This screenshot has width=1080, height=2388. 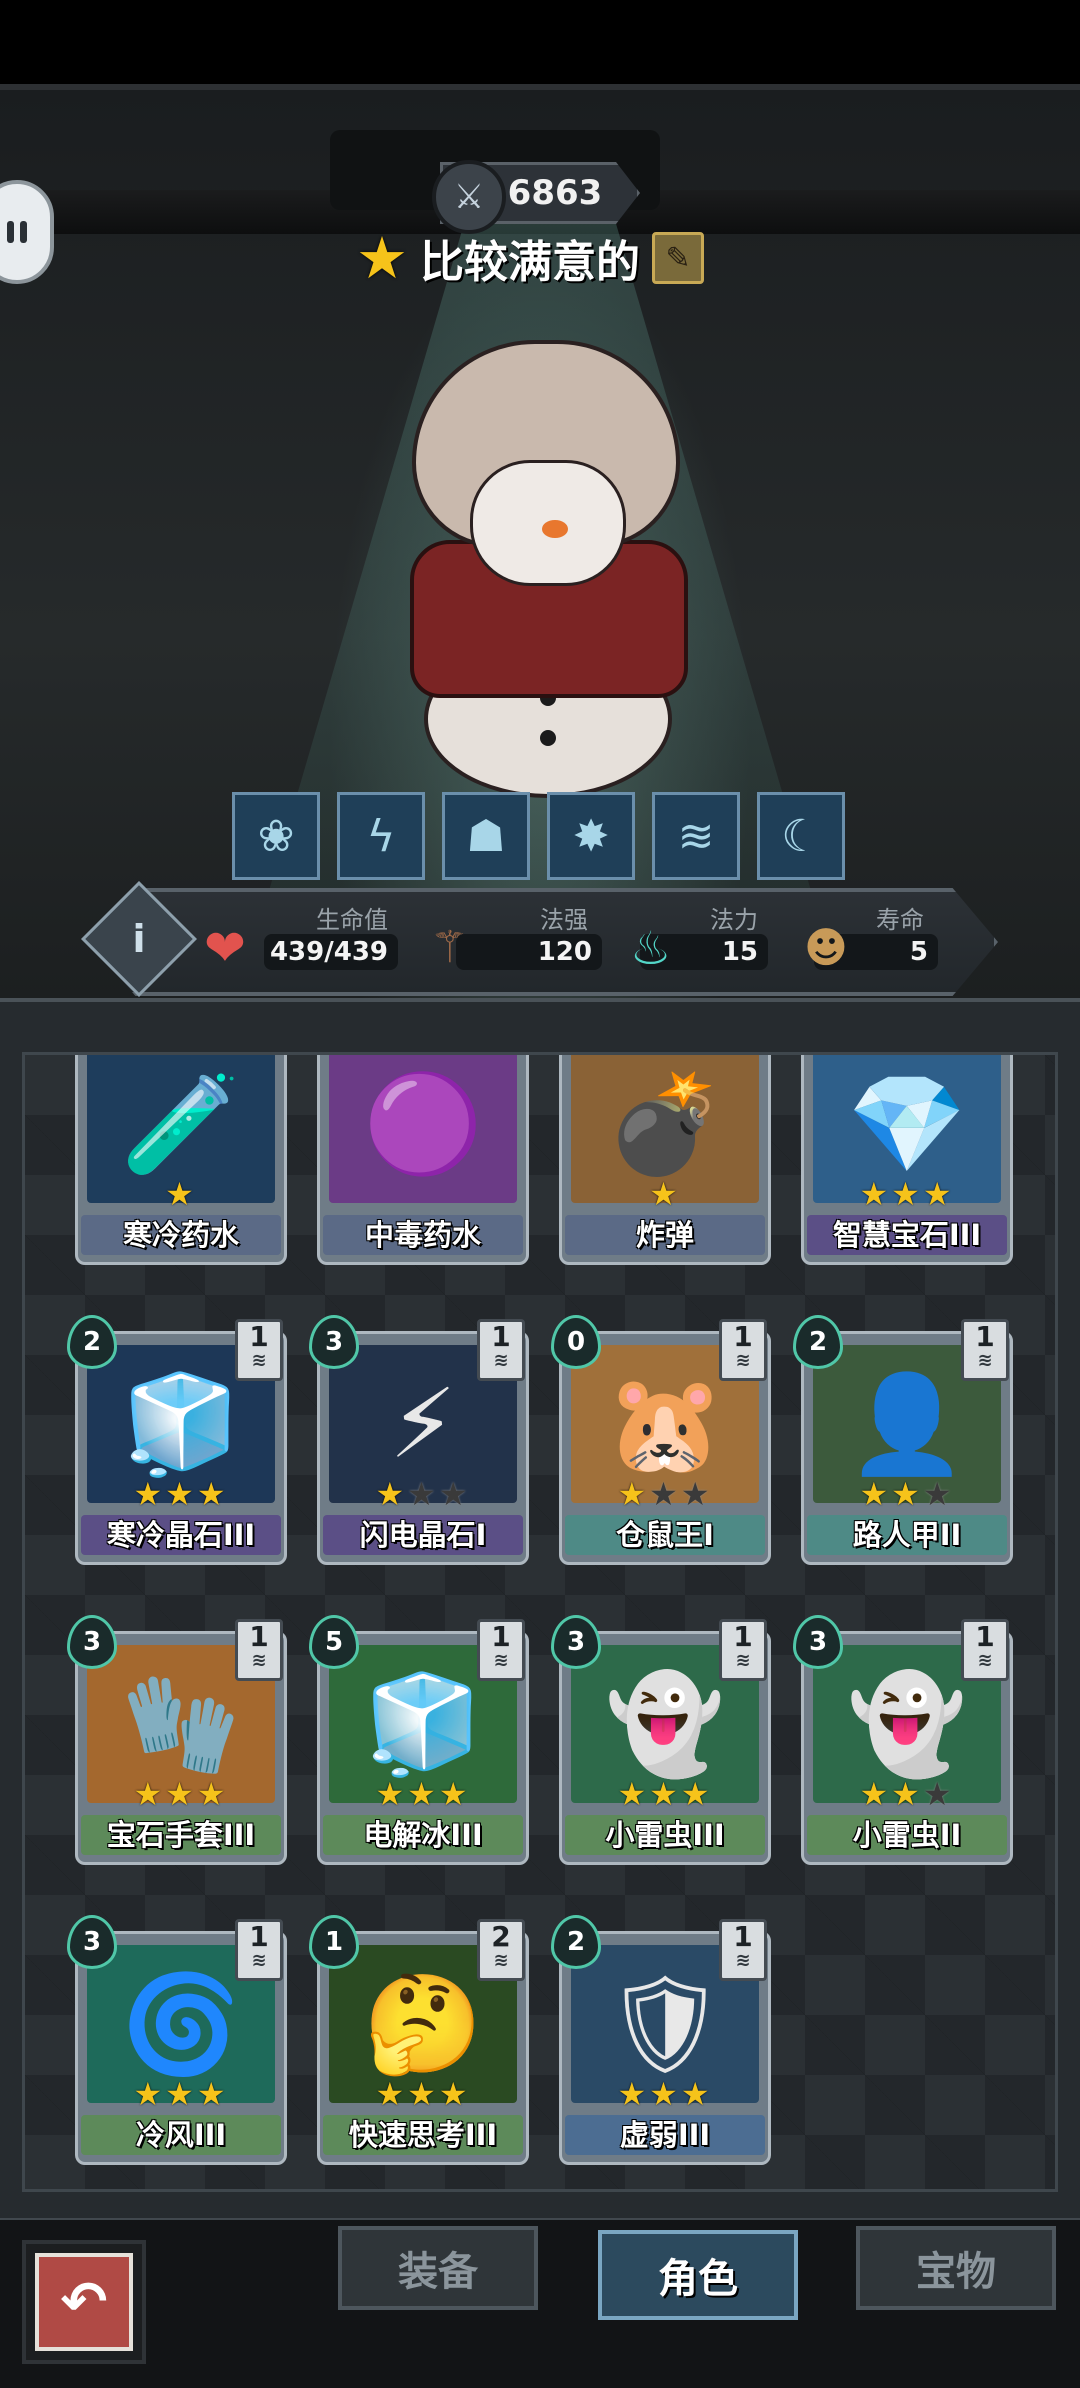 What do you see at coordinates (419, 1740) in the screenshot?
I see `card-item: 🧊 ★★★ 电解冰III 5 1 ≋` at bounding box center [419, 1740].